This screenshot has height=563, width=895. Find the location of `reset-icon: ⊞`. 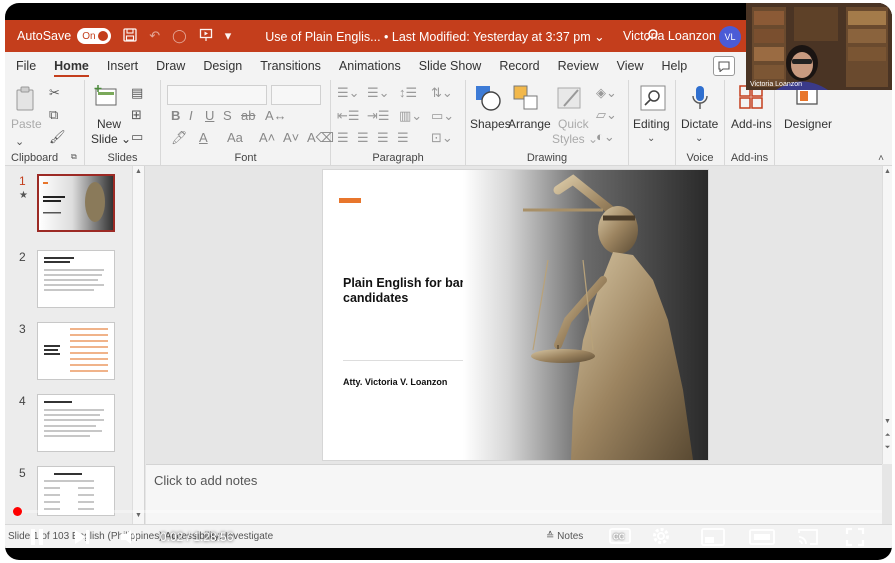

reset-icon: ⊞ is located at coordinates (136, 114).